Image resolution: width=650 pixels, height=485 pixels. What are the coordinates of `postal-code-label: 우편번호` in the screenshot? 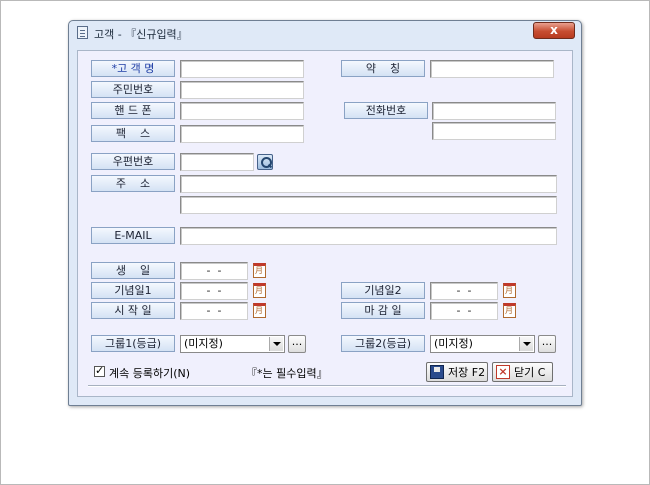 It's located at (133, 161).